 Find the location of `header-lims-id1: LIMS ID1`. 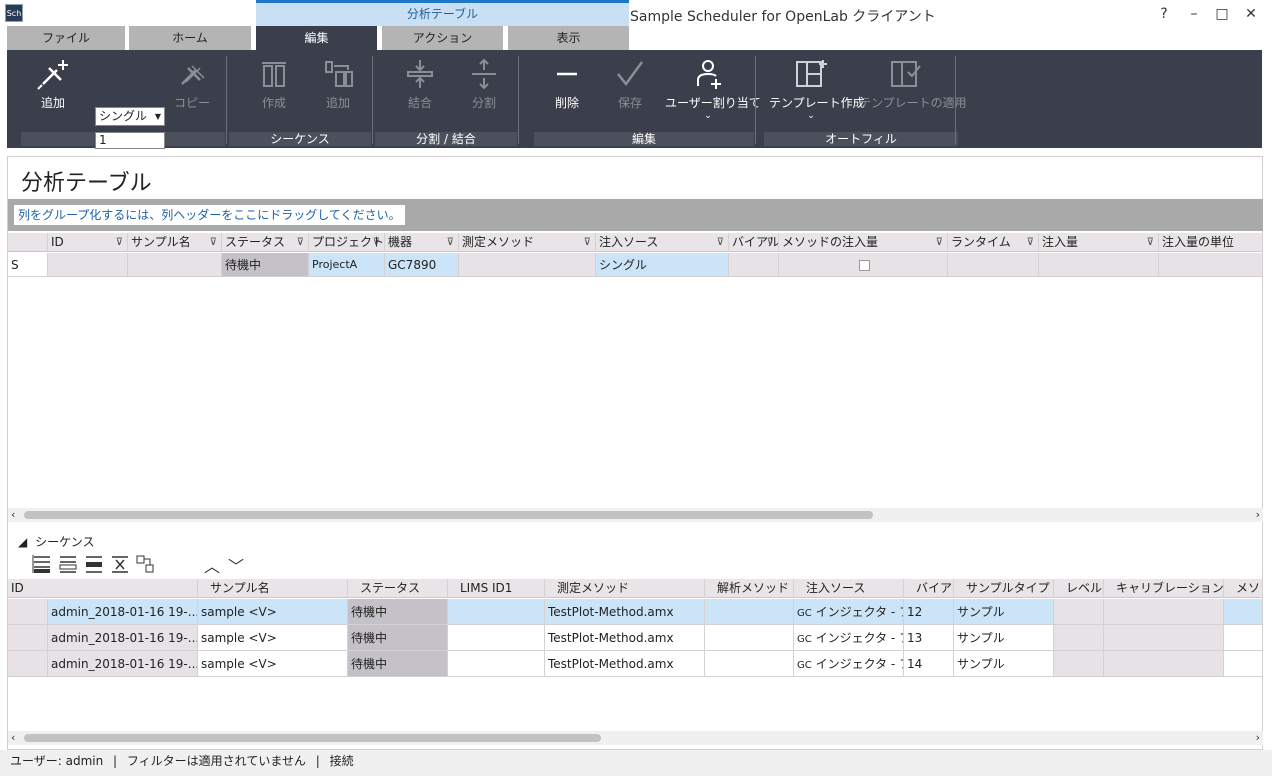

header-lims-id1: LIMS ID1 is located at coordinates (496, 588).